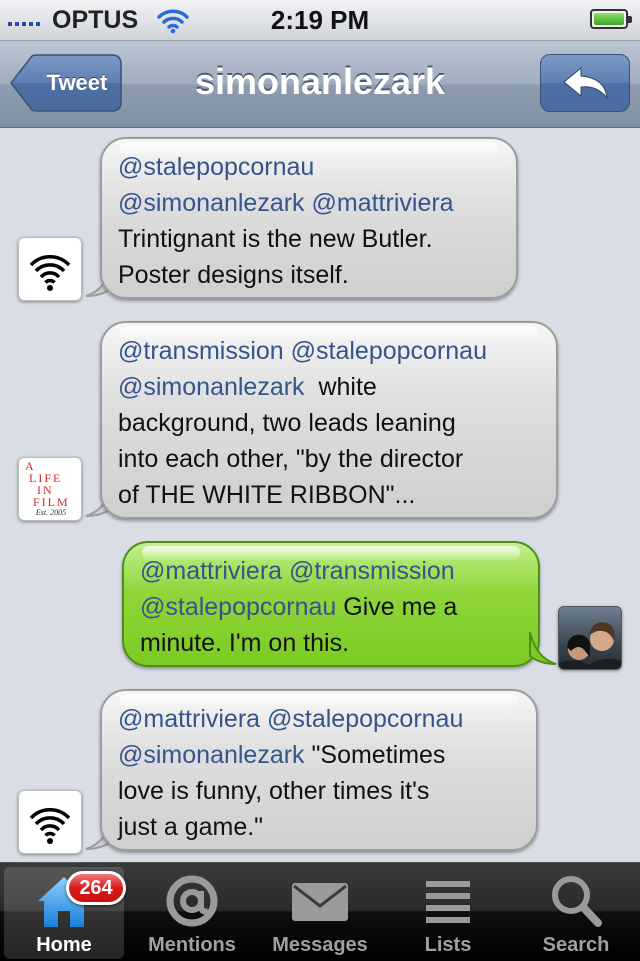 Image resolution: width=640 pixels, height=961 pixels. Describe the element at coordinates (577, 901) in the screenshot. I see `magnifier-icon` at that location.